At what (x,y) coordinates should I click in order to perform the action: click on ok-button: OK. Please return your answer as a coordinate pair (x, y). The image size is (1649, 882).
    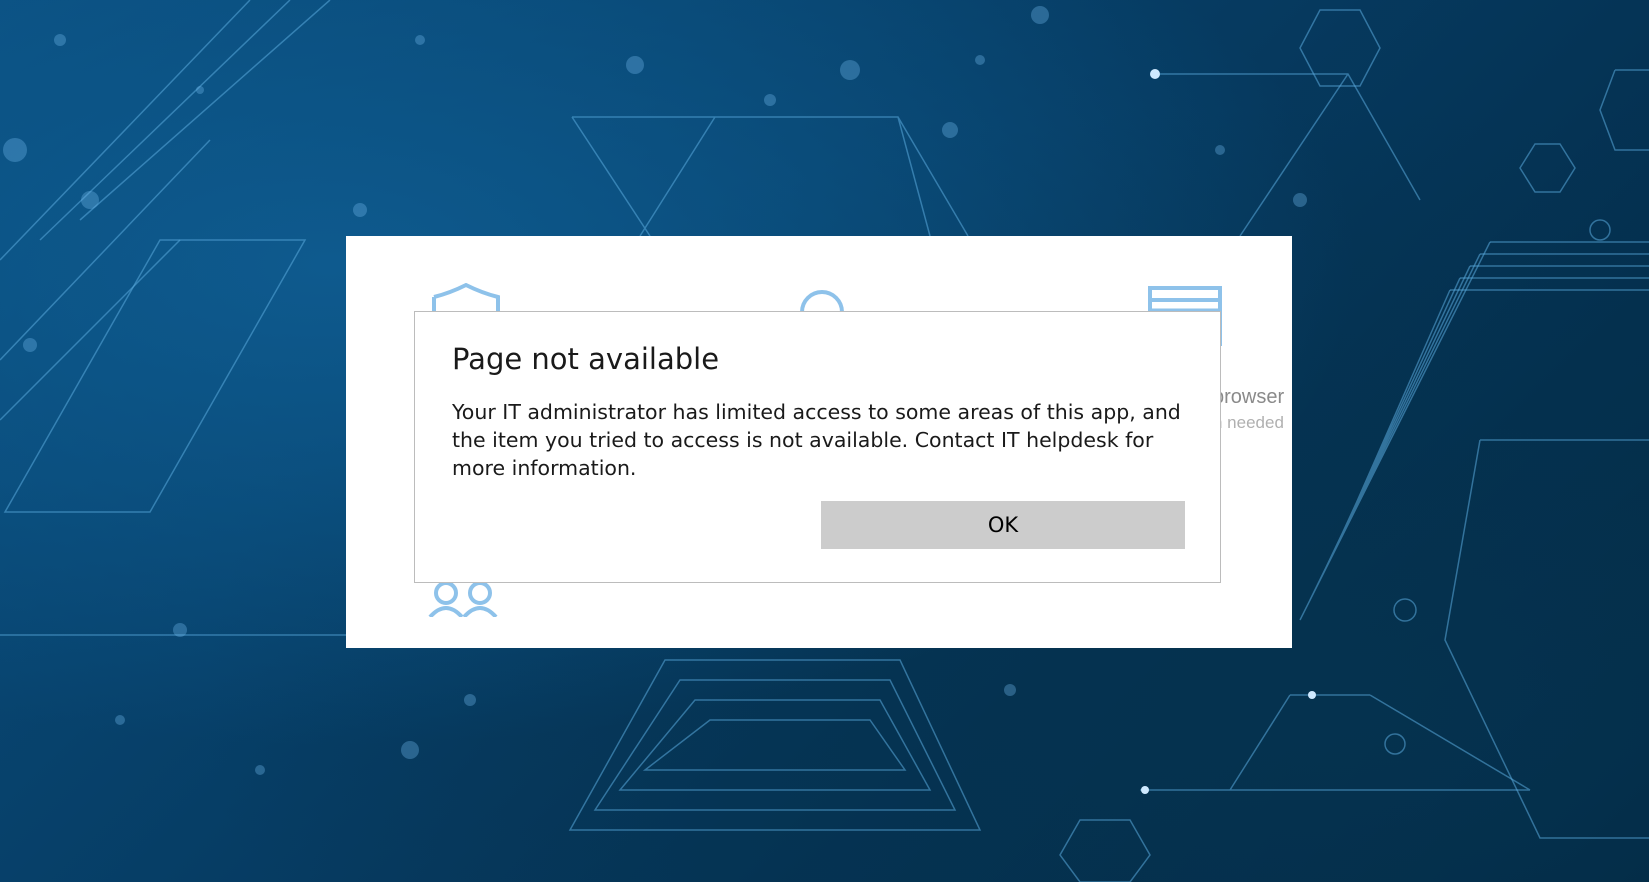
    Looking at the image, I should click on (1003, 525).